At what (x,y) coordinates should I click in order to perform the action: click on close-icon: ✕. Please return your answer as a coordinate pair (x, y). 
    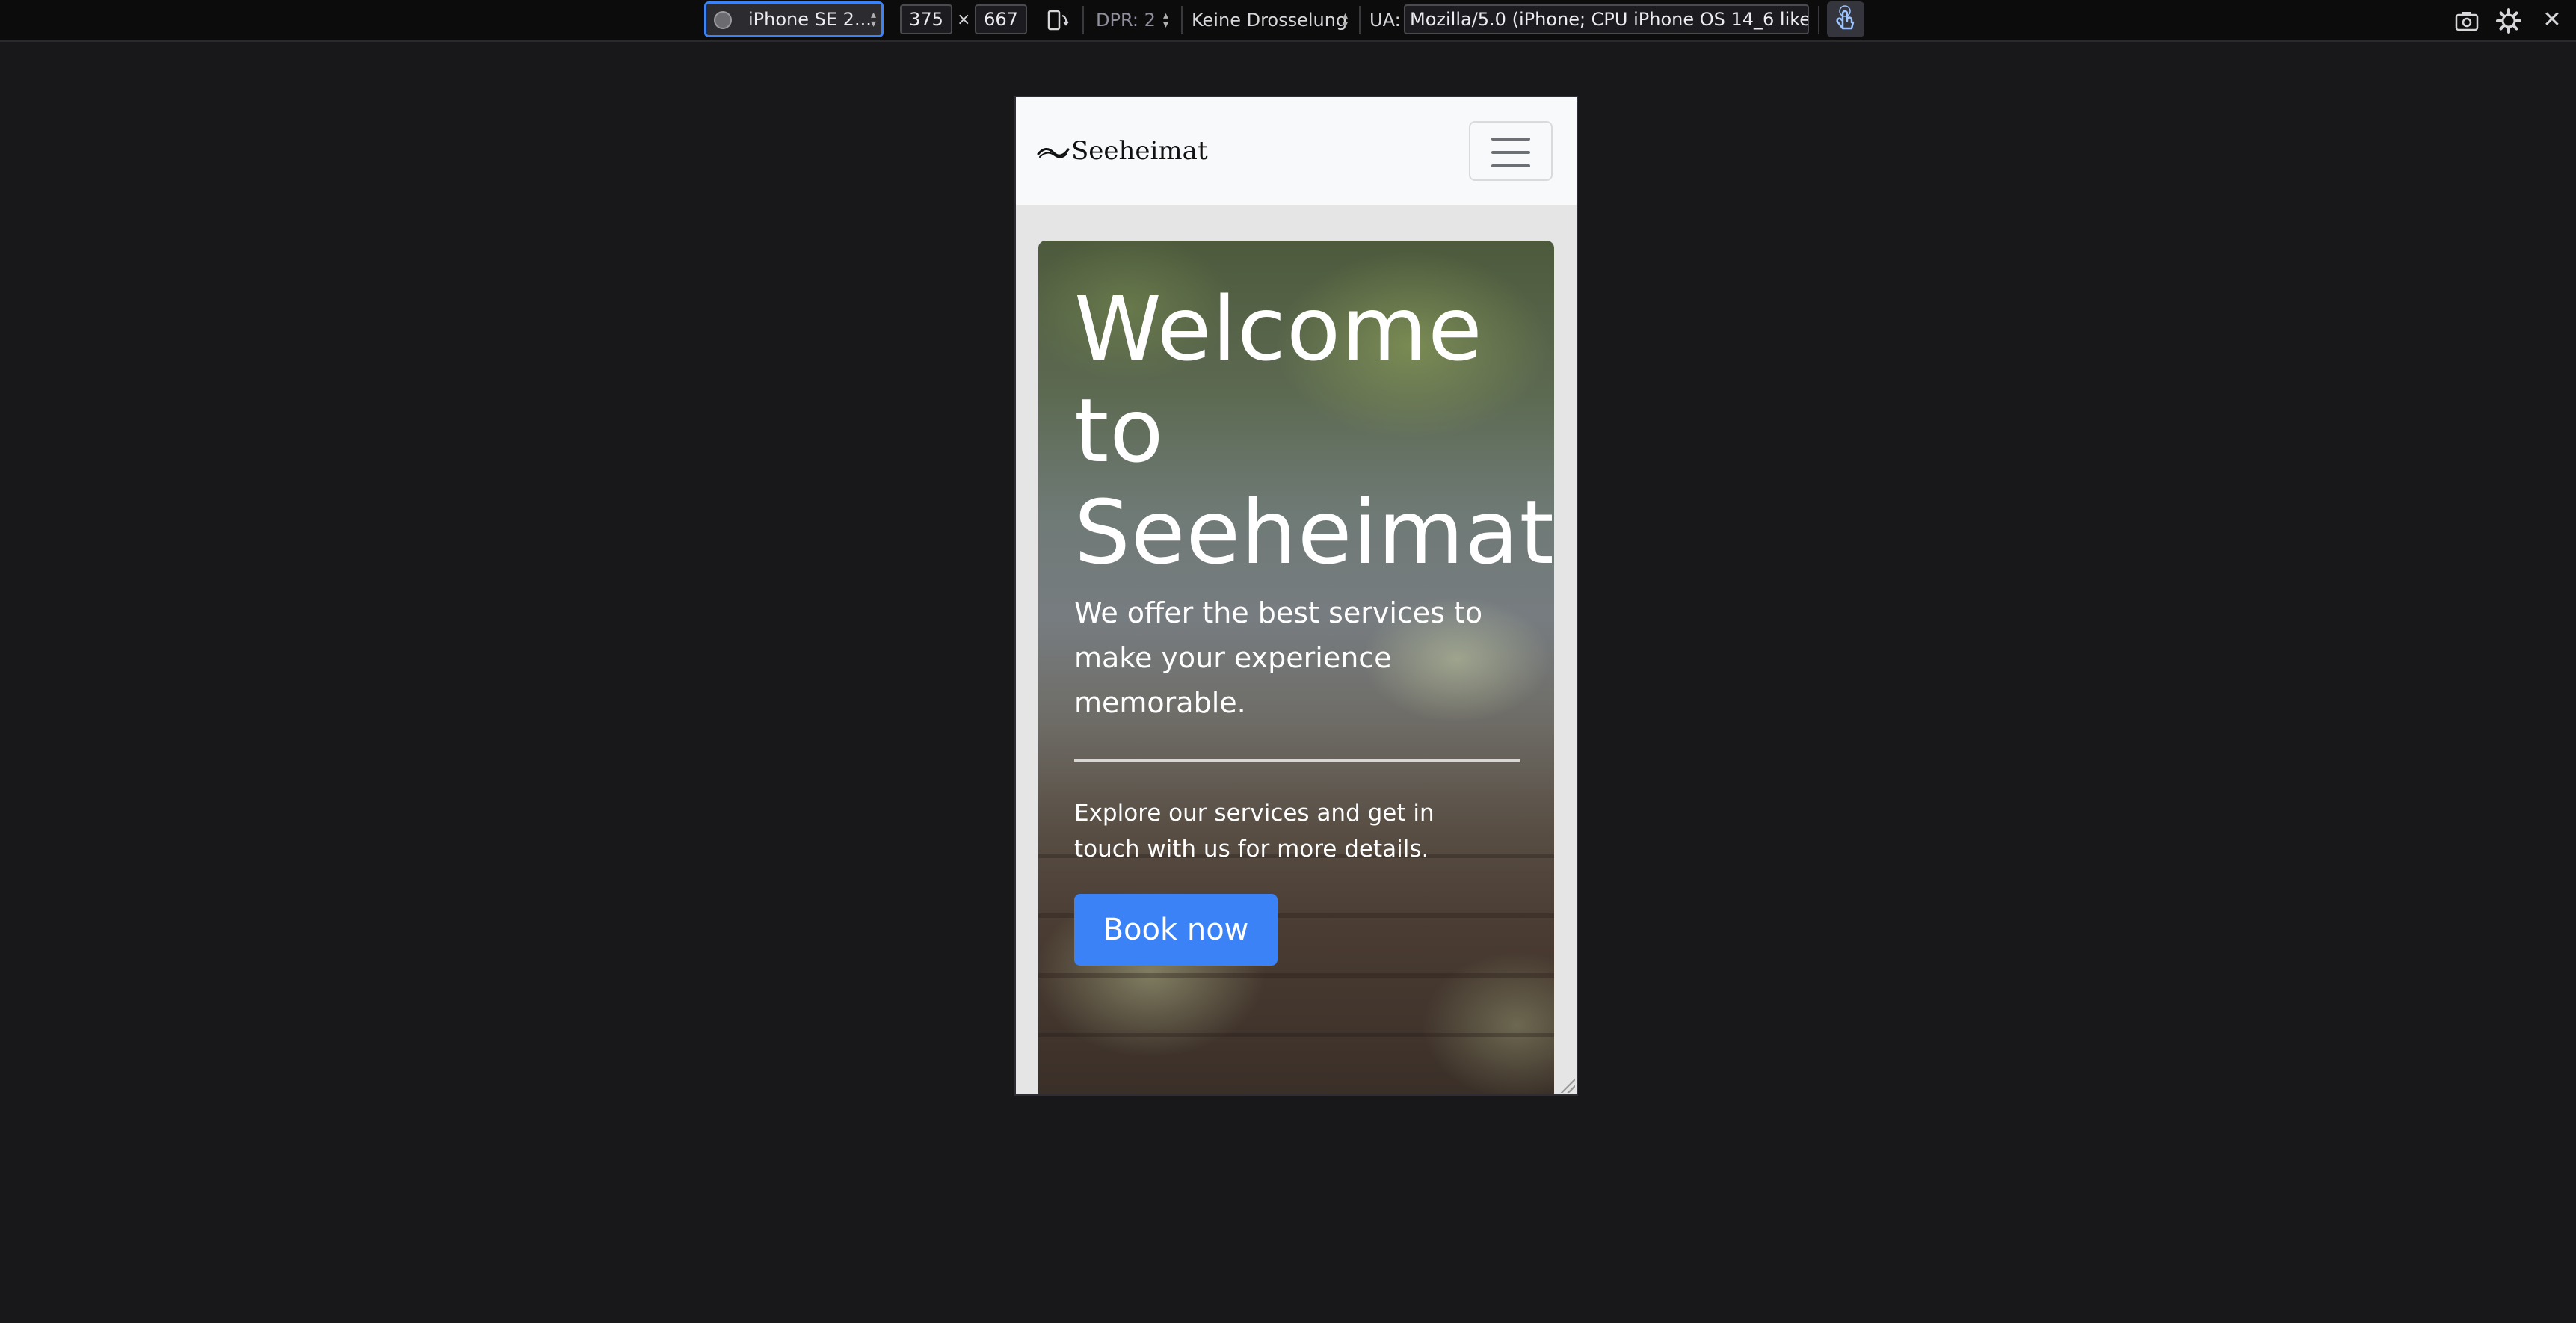
    Looking at the image, I should click on (2552, 20).